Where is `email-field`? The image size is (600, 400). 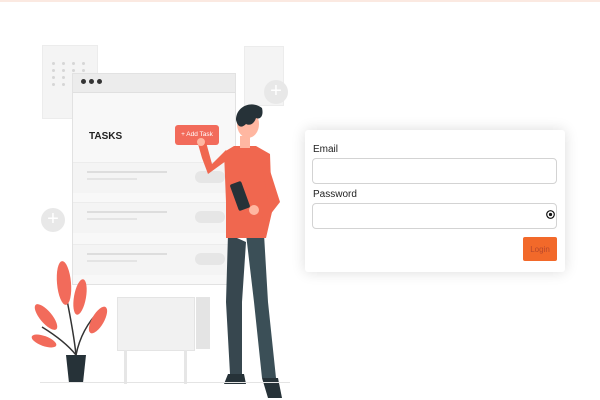
email-field is located at coordinates (434, 171).